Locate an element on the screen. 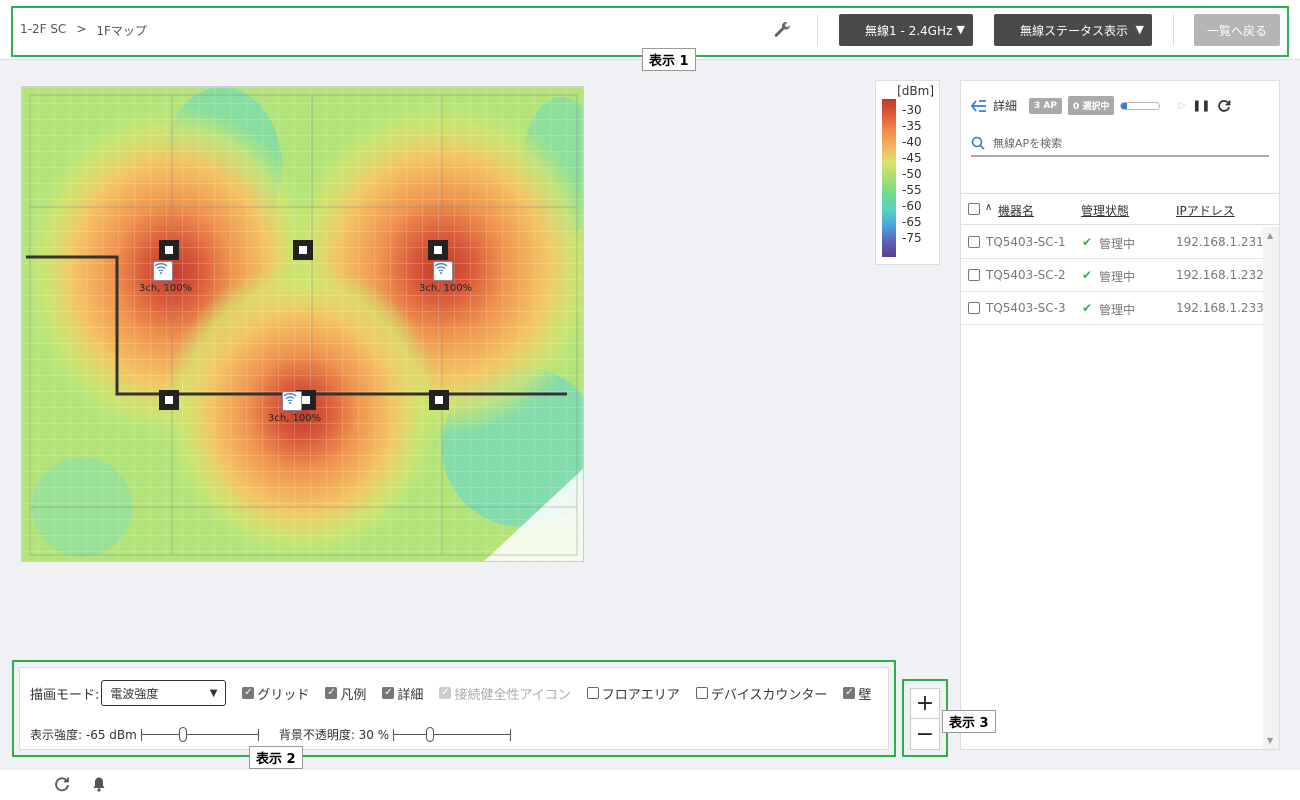  checkbox-label: 凡例 is located at coordinates (353, 695).